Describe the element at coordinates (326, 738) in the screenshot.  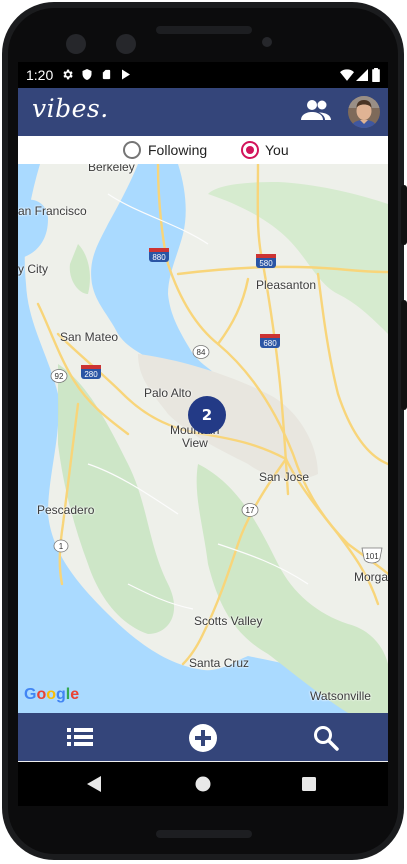
I see `search-icon` at that location.